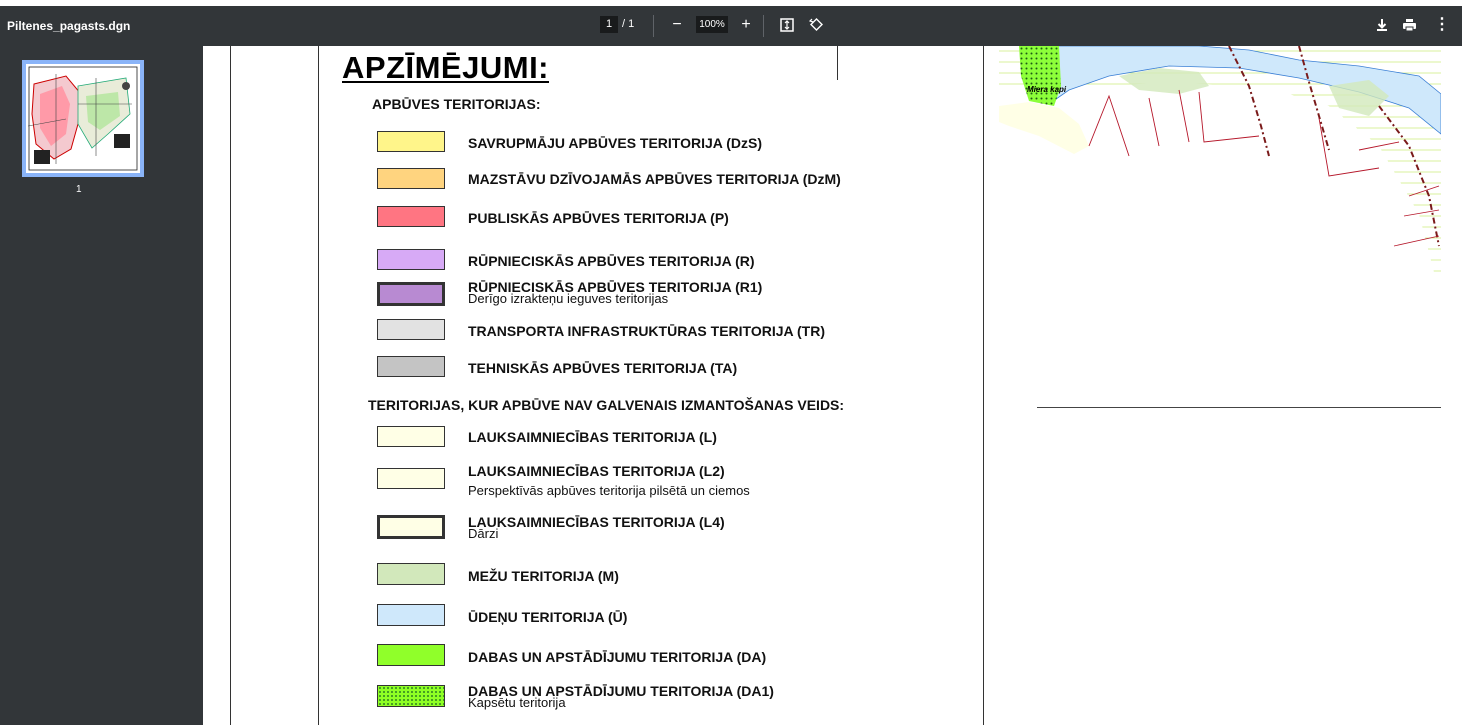 This screenshot has width=1462, height=725. What do you see at coordinates (411, 329) in the screenshot?
I see `legend-swatch-tr` at bounding box center [411, 329].